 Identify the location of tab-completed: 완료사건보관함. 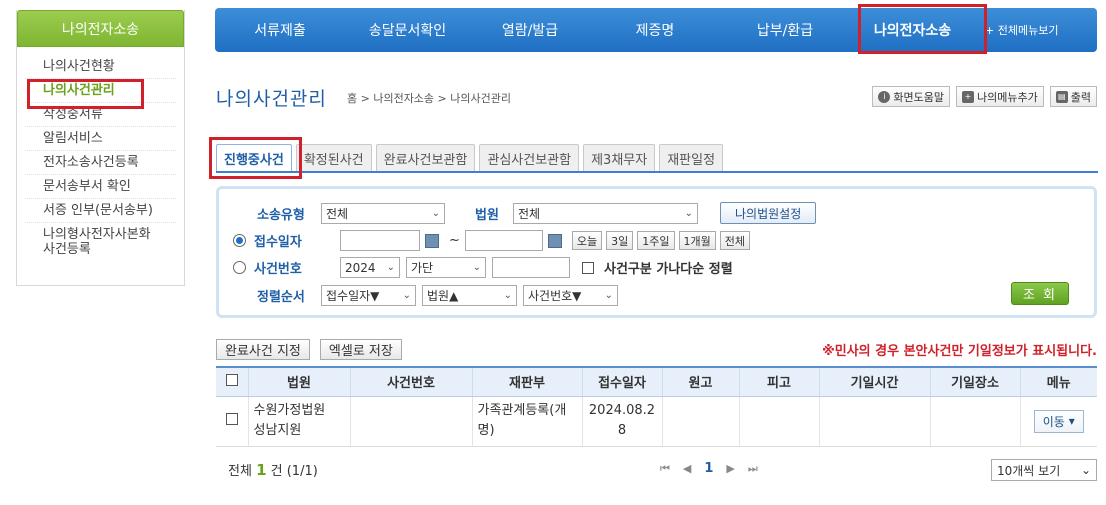
(425, 157).